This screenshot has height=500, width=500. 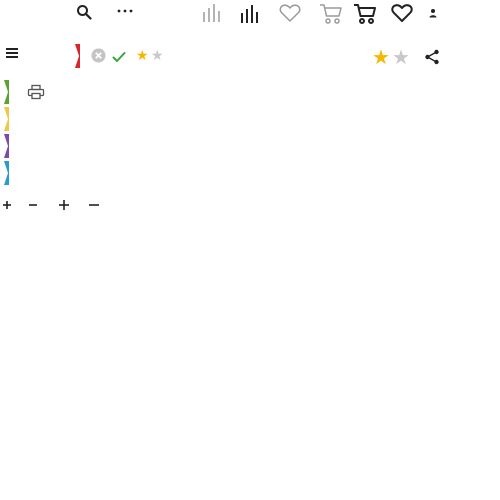 I want to click on more-button, so click(x=125, y=11).